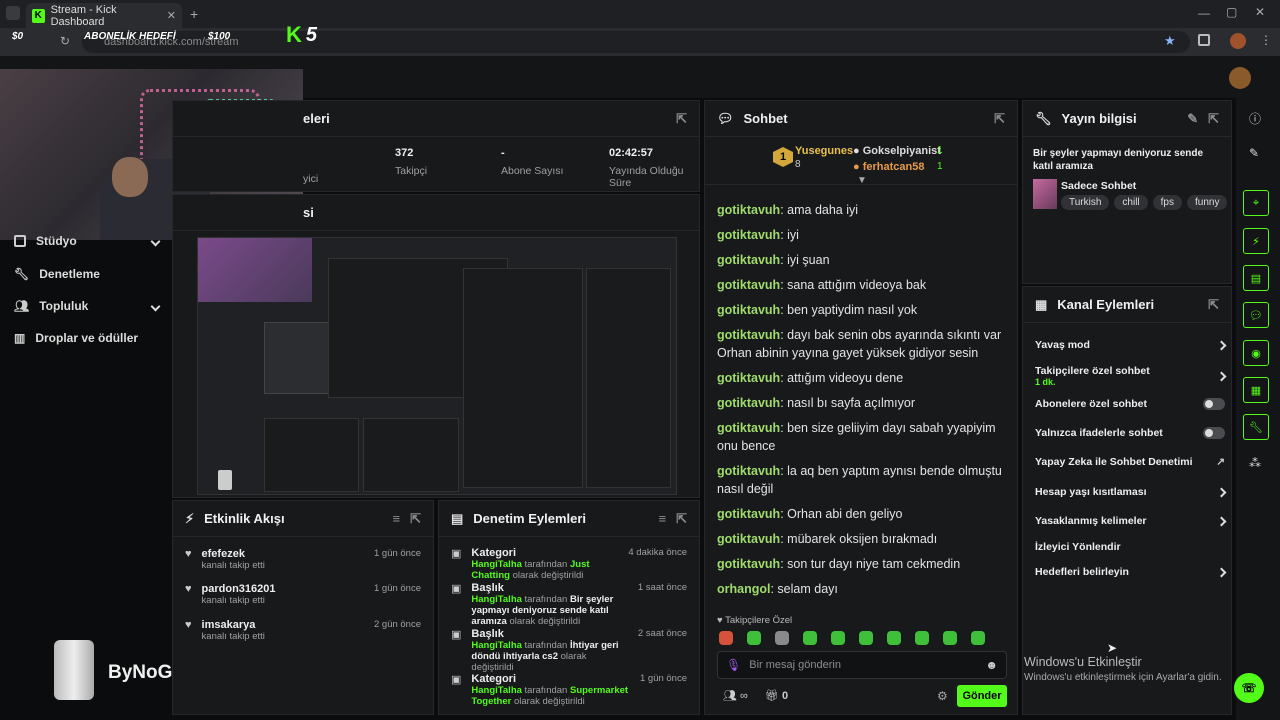  What do you see at coordinates (1170, 41) in the screenshot?
I see `bookmark-star-icon: ★` at bounding box center [1170, 41].